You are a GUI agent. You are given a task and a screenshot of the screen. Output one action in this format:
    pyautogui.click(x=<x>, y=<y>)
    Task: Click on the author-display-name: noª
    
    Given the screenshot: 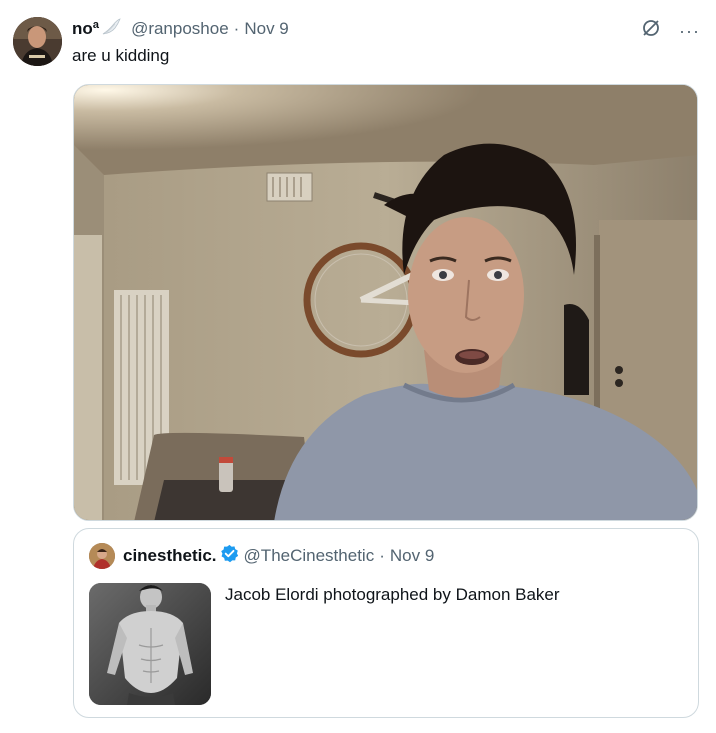 What is the action you would take?
    pyautogui.click(x=85, y=29)
    